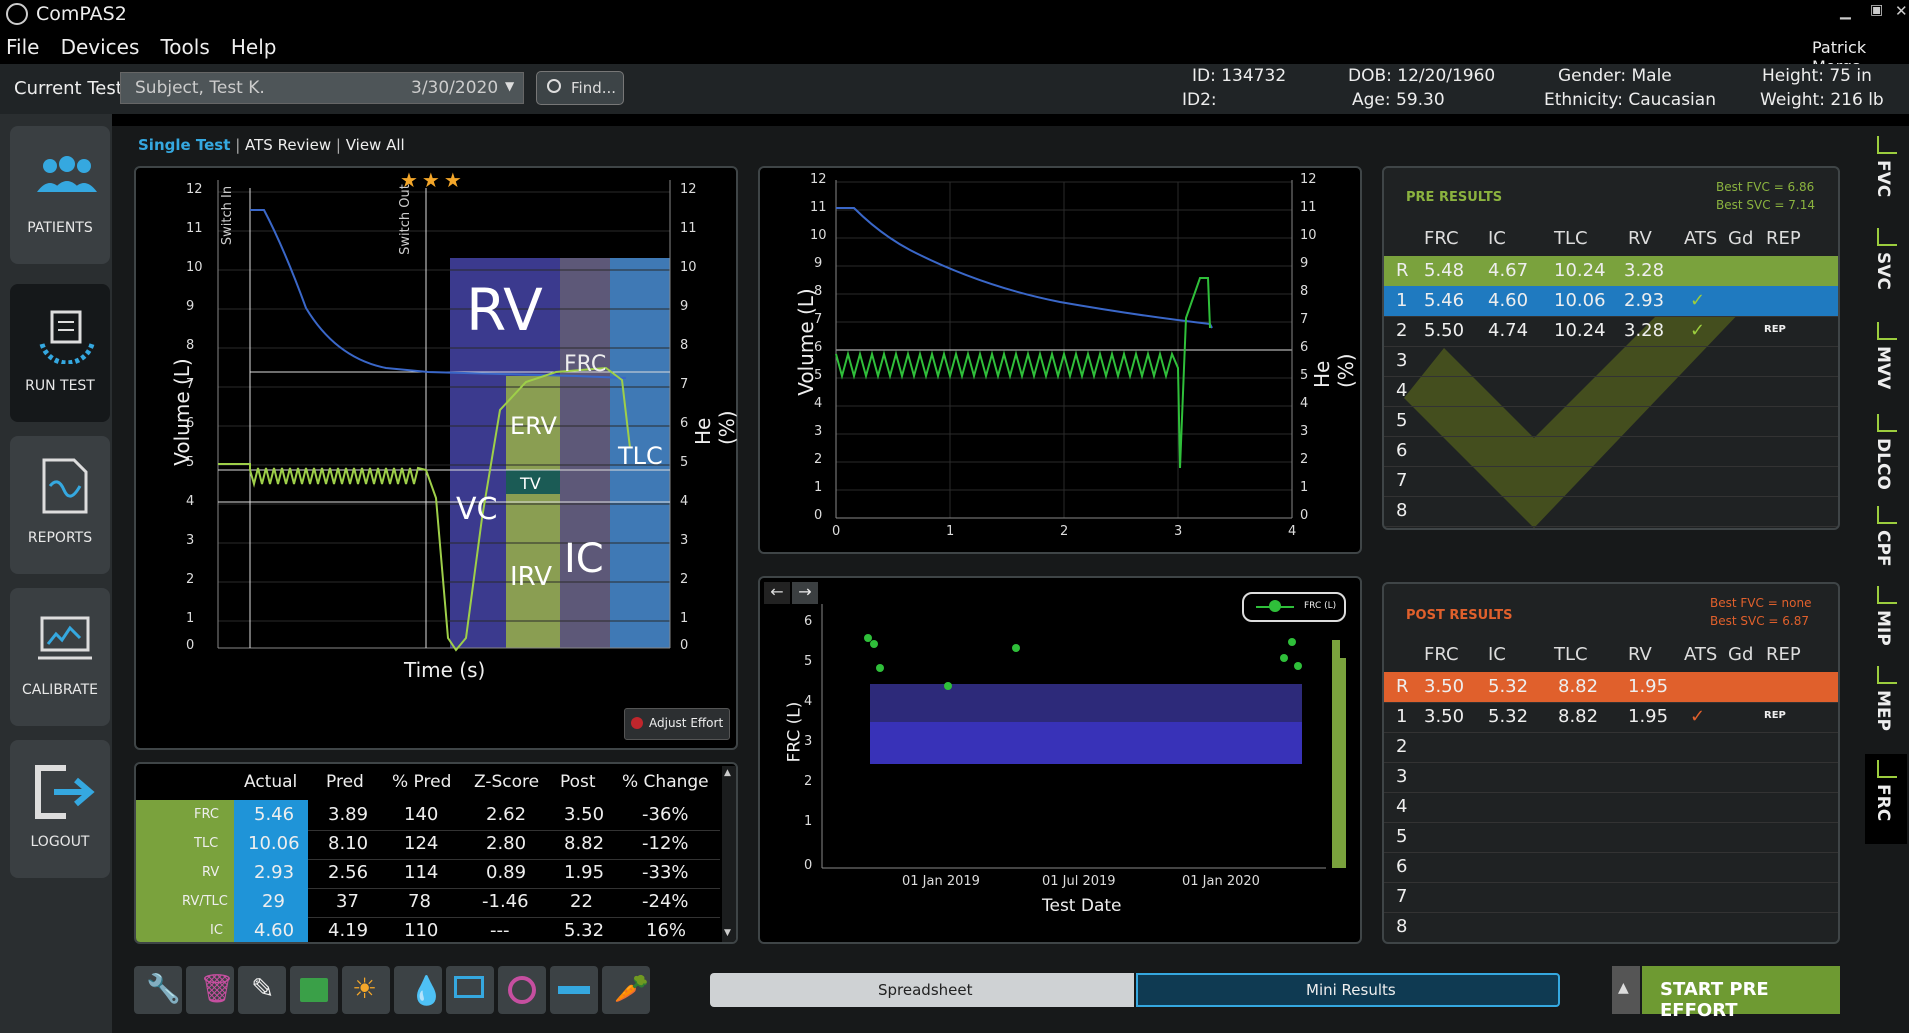 The height and width of the screenshot is (1033, 1909). What do you see at coordinates (1508, 686) in the screenshot?
I see `cell-ic: 5.32` at bounding box center [1508, 686].